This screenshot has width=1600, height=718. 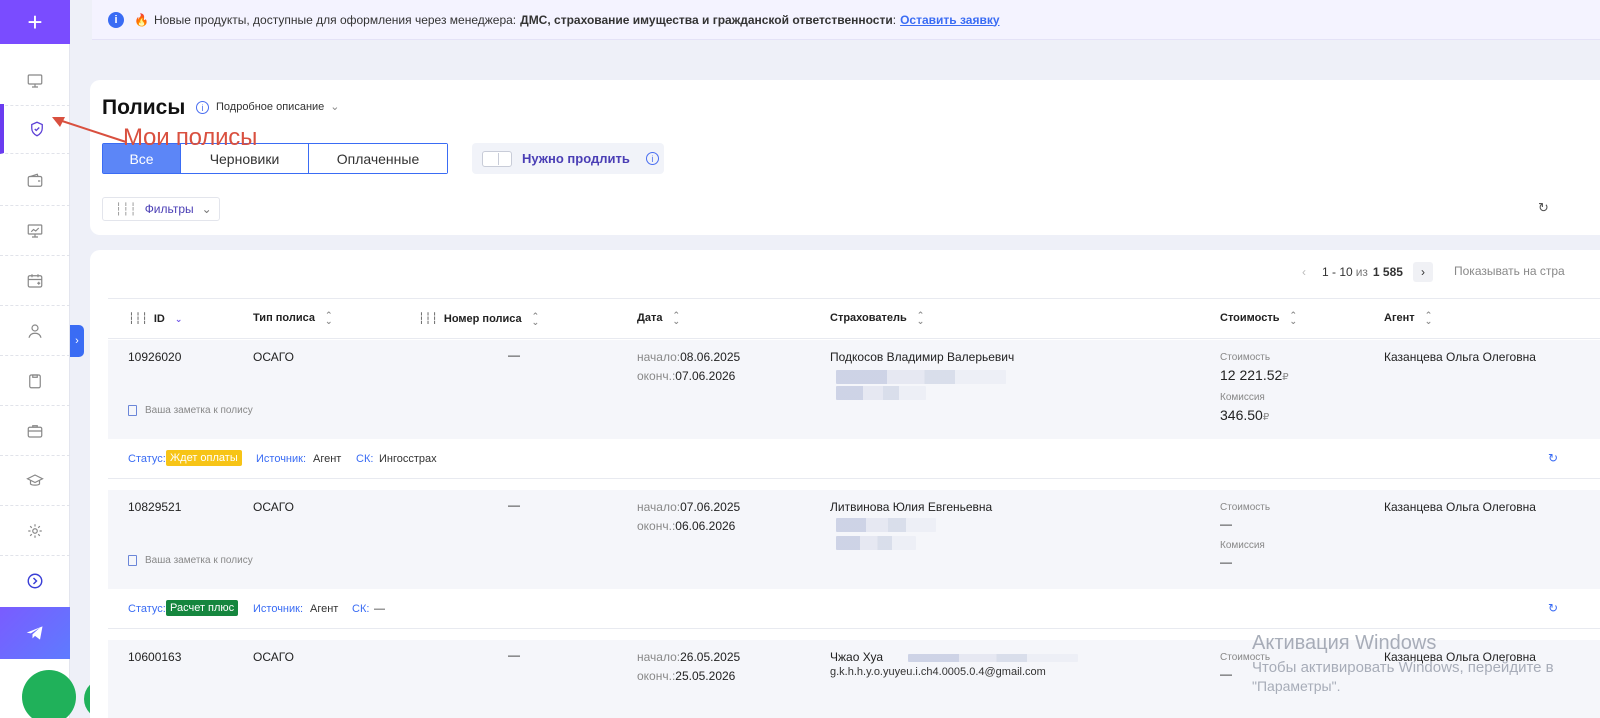 What do you see at coordinates (710, 357) in the screenshot?
I see `start-date: 08.06.2025` at bounding box center [710, 357].